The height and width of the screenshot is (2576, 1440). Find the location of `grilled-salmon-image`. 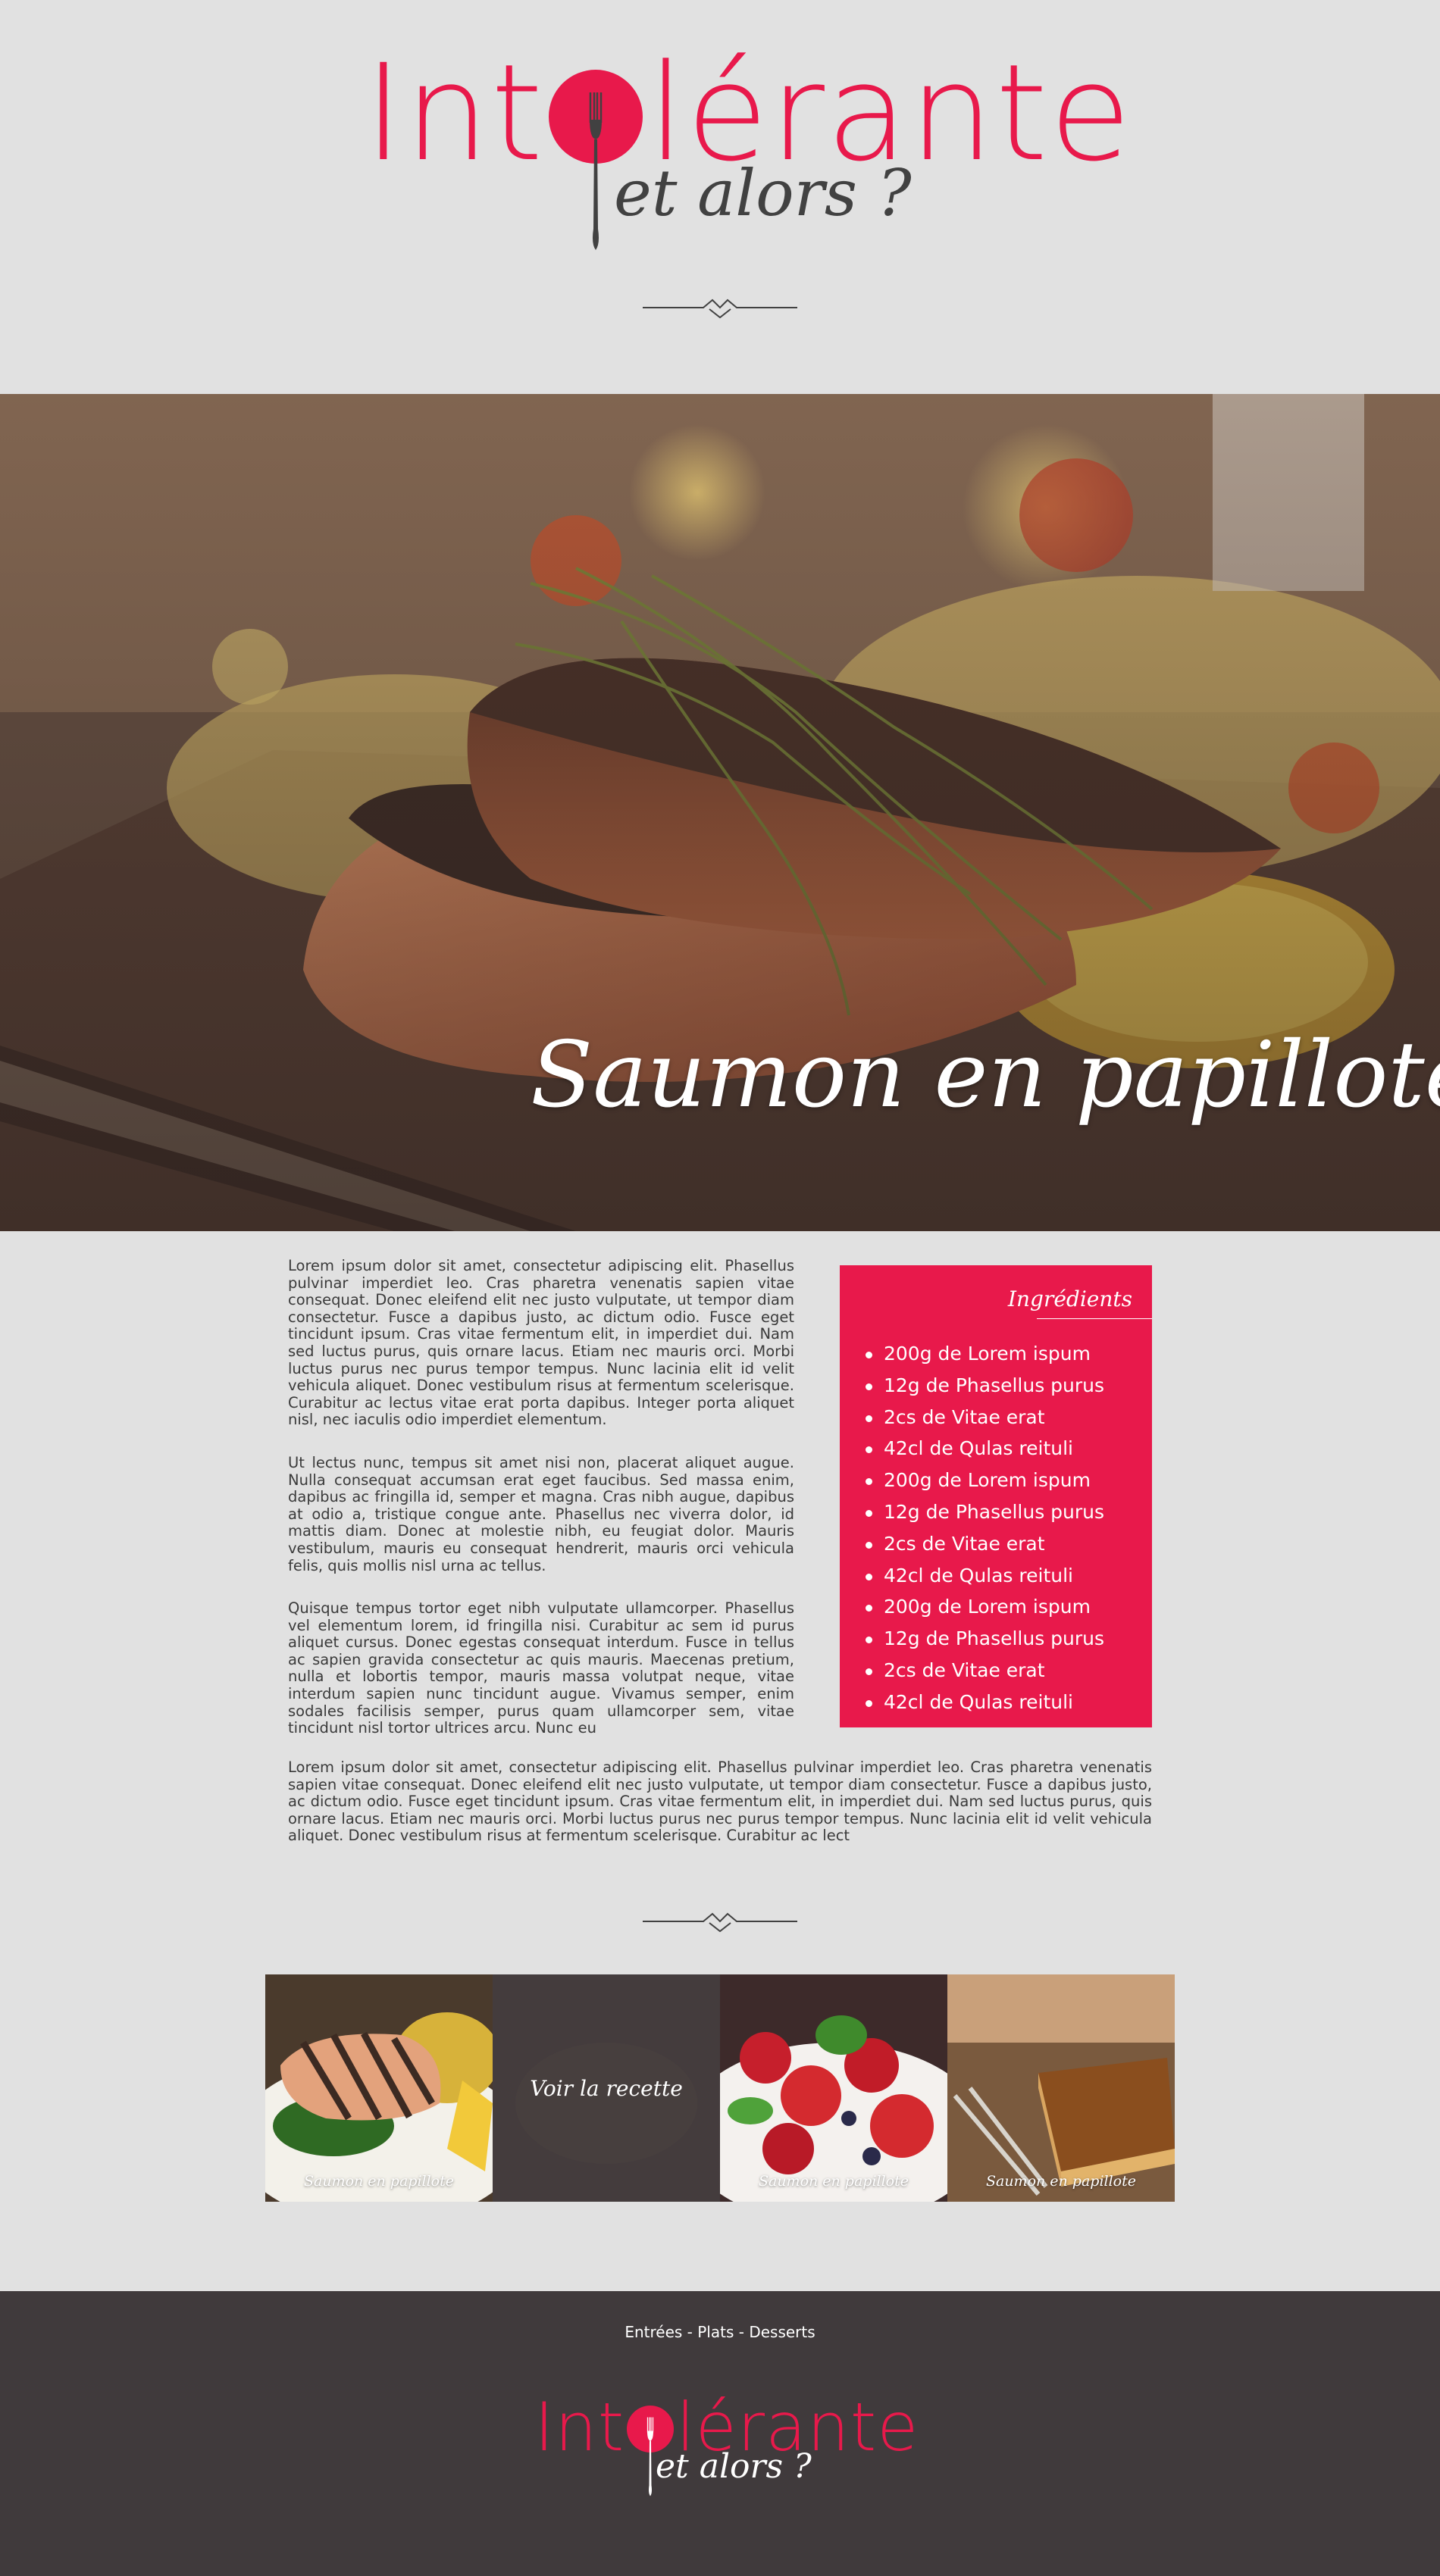

grilled-salmon-image is located at coordinates (379, 2088).